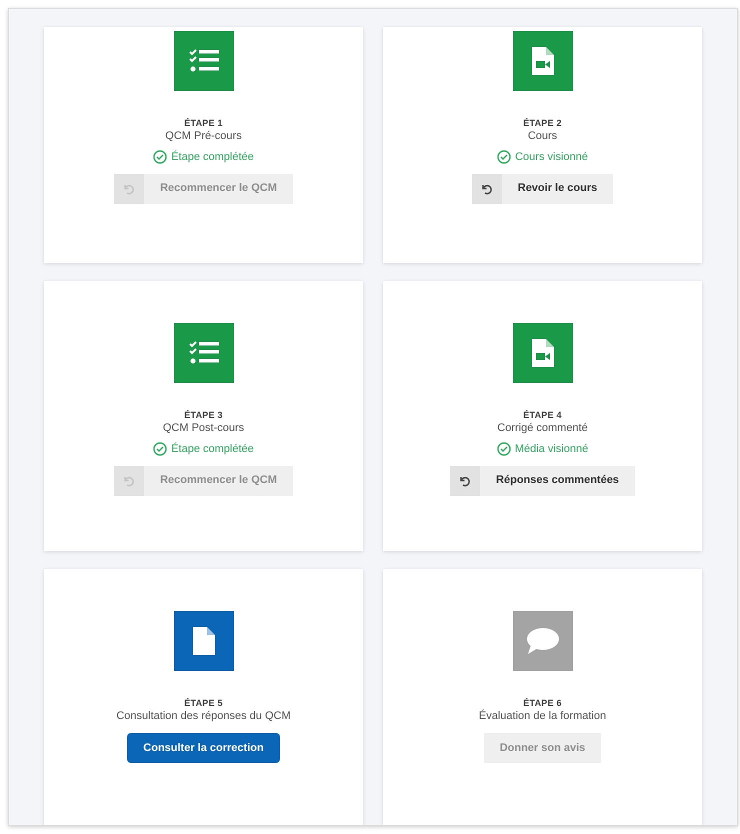 This screenshot has width=740, height=834. What do you see at coordinates (542, 428) in the screenshot?
I see `step-title: Corrigé commenté` at bounding box center [542, 428].